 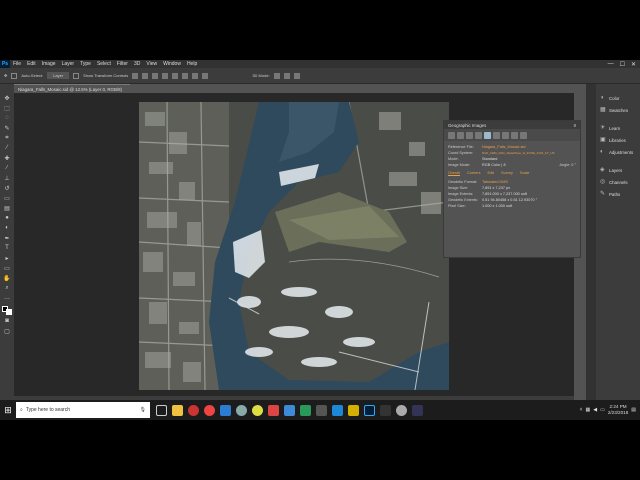 I want to click on message-icon: ▭, so click(x=602, y=410).